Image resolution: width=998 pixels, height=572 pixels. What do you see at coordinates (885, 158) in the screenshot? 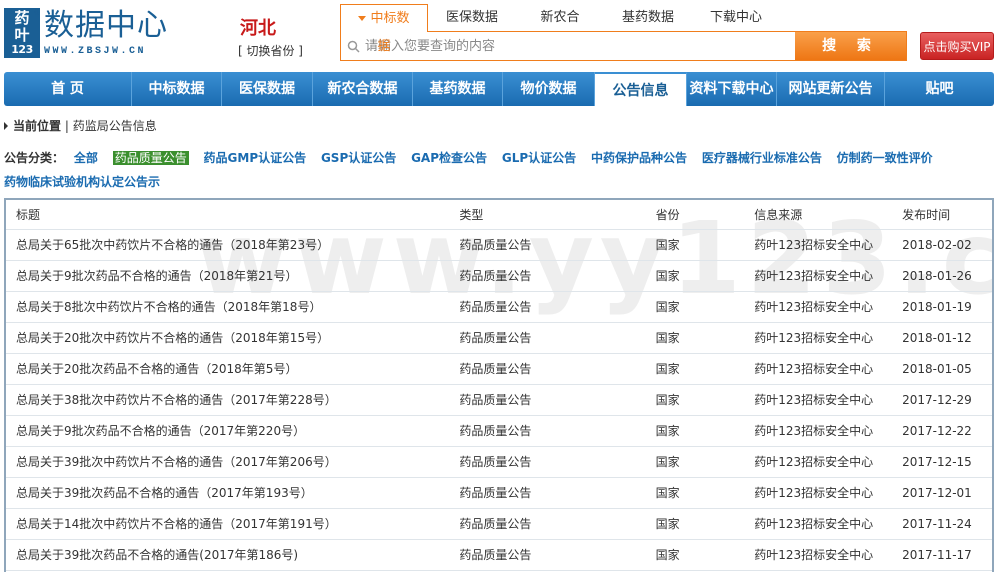
I see `category-generic-consistency: 仿制药一致性评价` at bounding box center [885, 158].